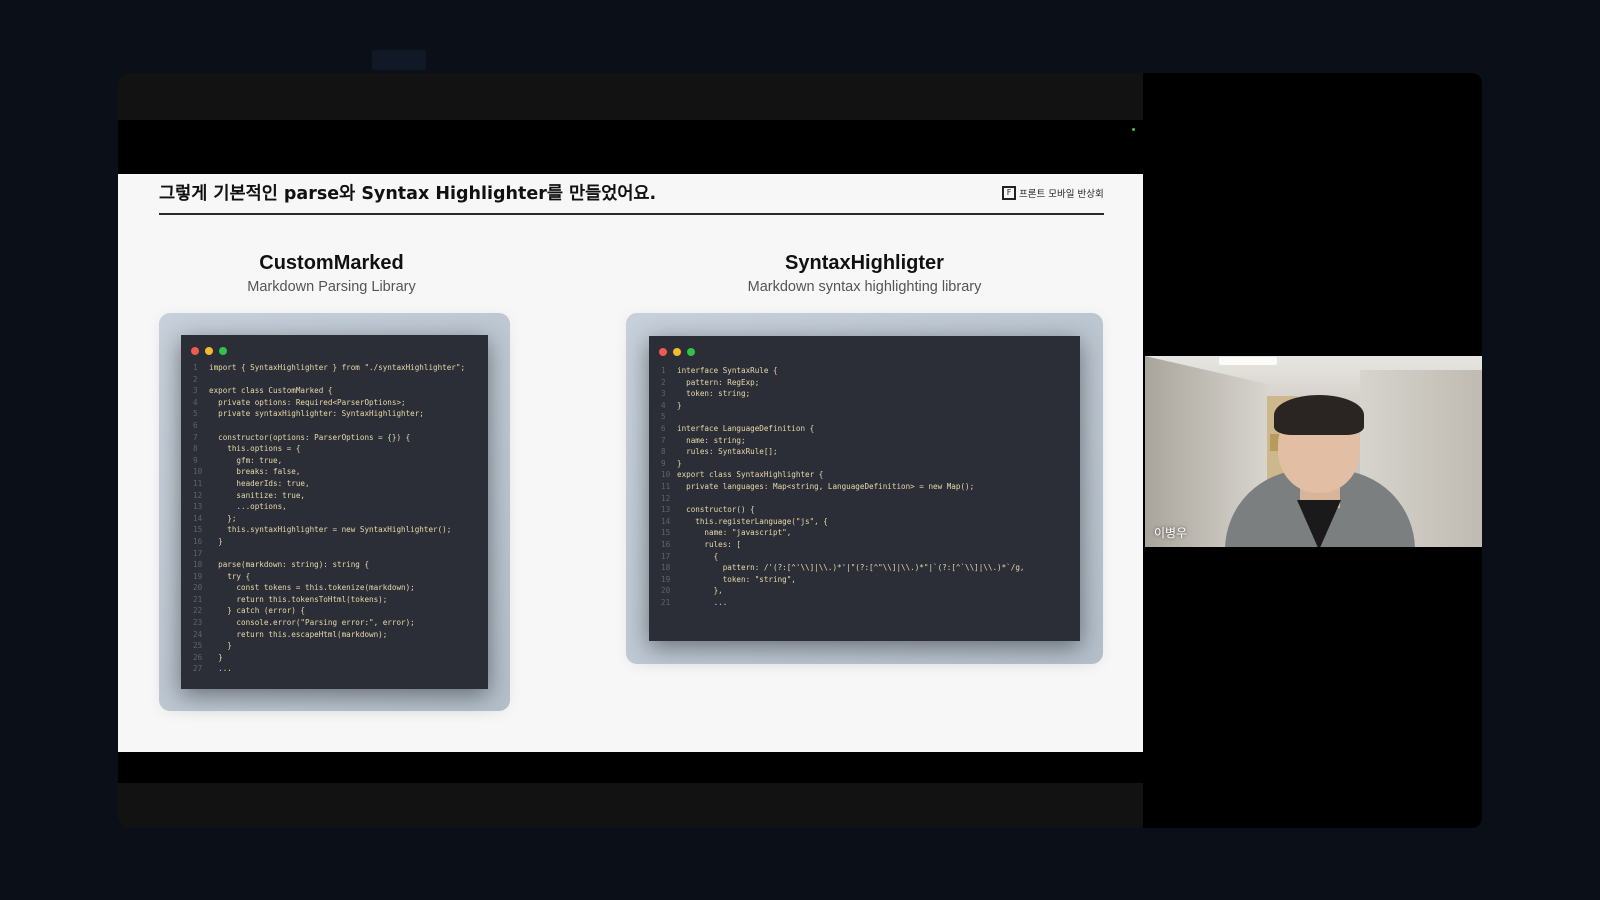  What do you see at coordinates (1320, 469) in the screenshot?
I see `participant-figure` at bounding box center [1320, 469].